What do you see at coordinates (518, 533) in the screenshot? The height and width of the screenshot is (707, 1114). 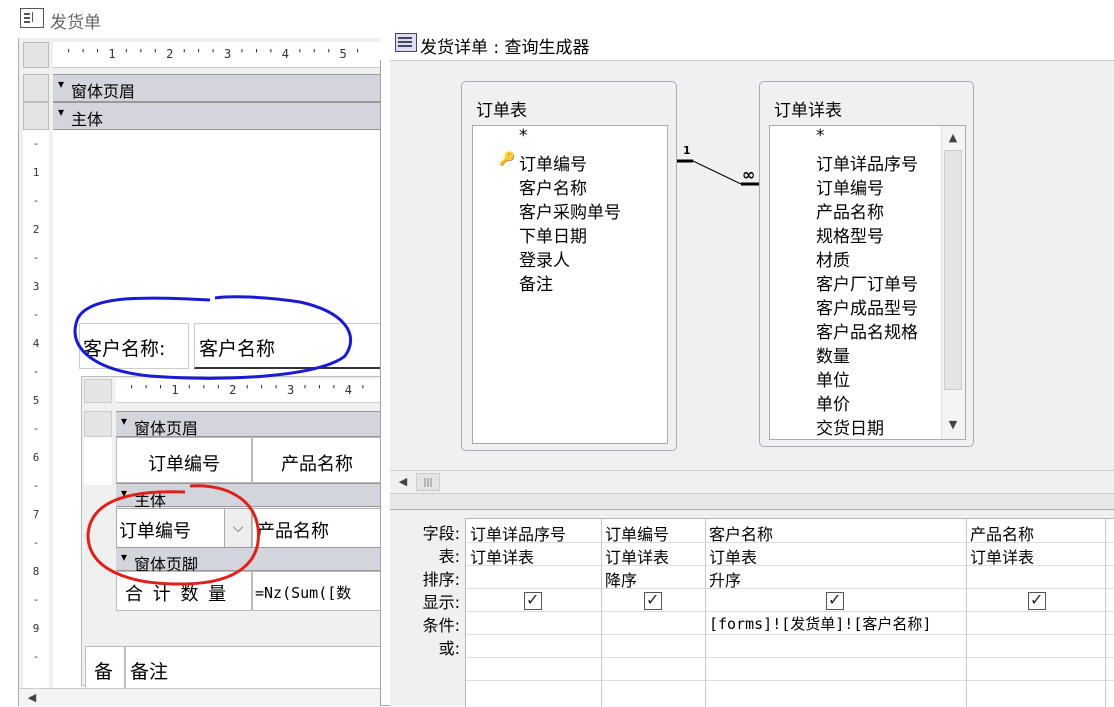 I see `grid-field: 订单详品序号` at bounding box center [518, 533].